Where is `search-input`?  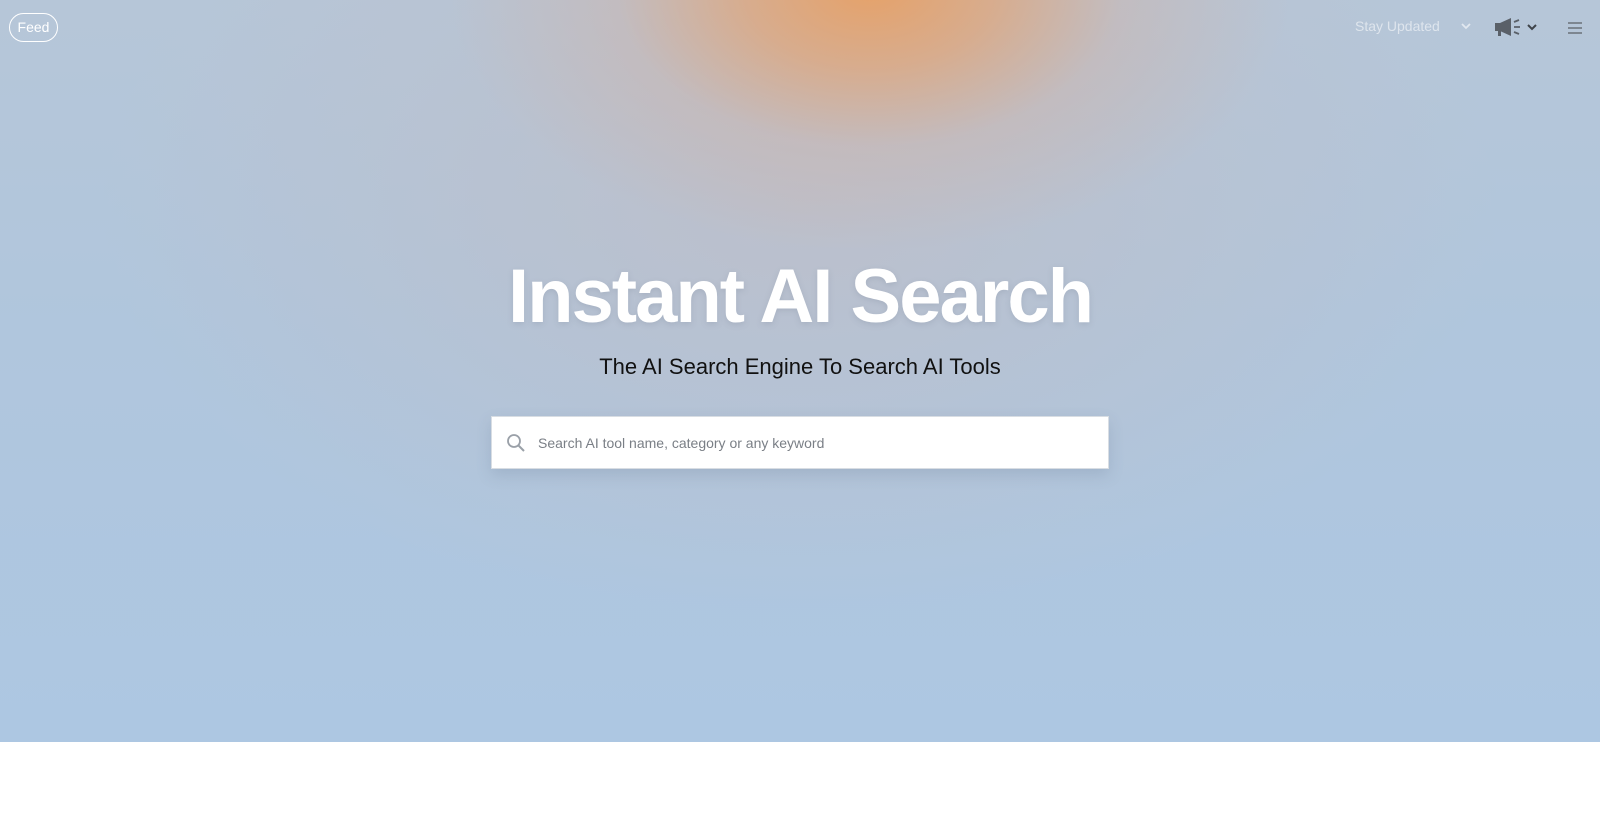
search-input is located at coordinates (808, 442).